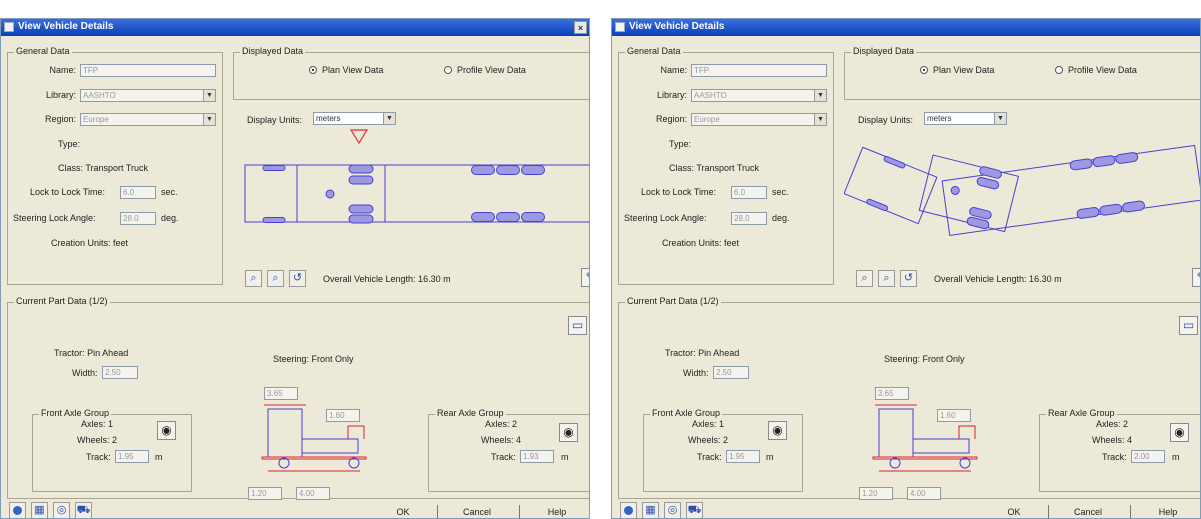 The width and height of the screenshot is (1201, 519). Describe the element at coordinates (892, 393) in the screenshot. I see `dim-top-field: 3.65` at that location.